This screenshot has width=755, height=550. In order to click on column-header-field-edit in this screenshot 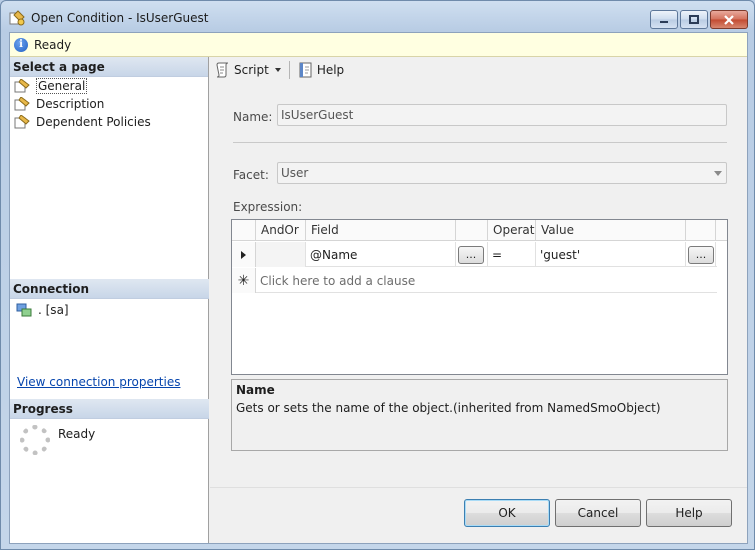, I will do `click(472, 230)`.